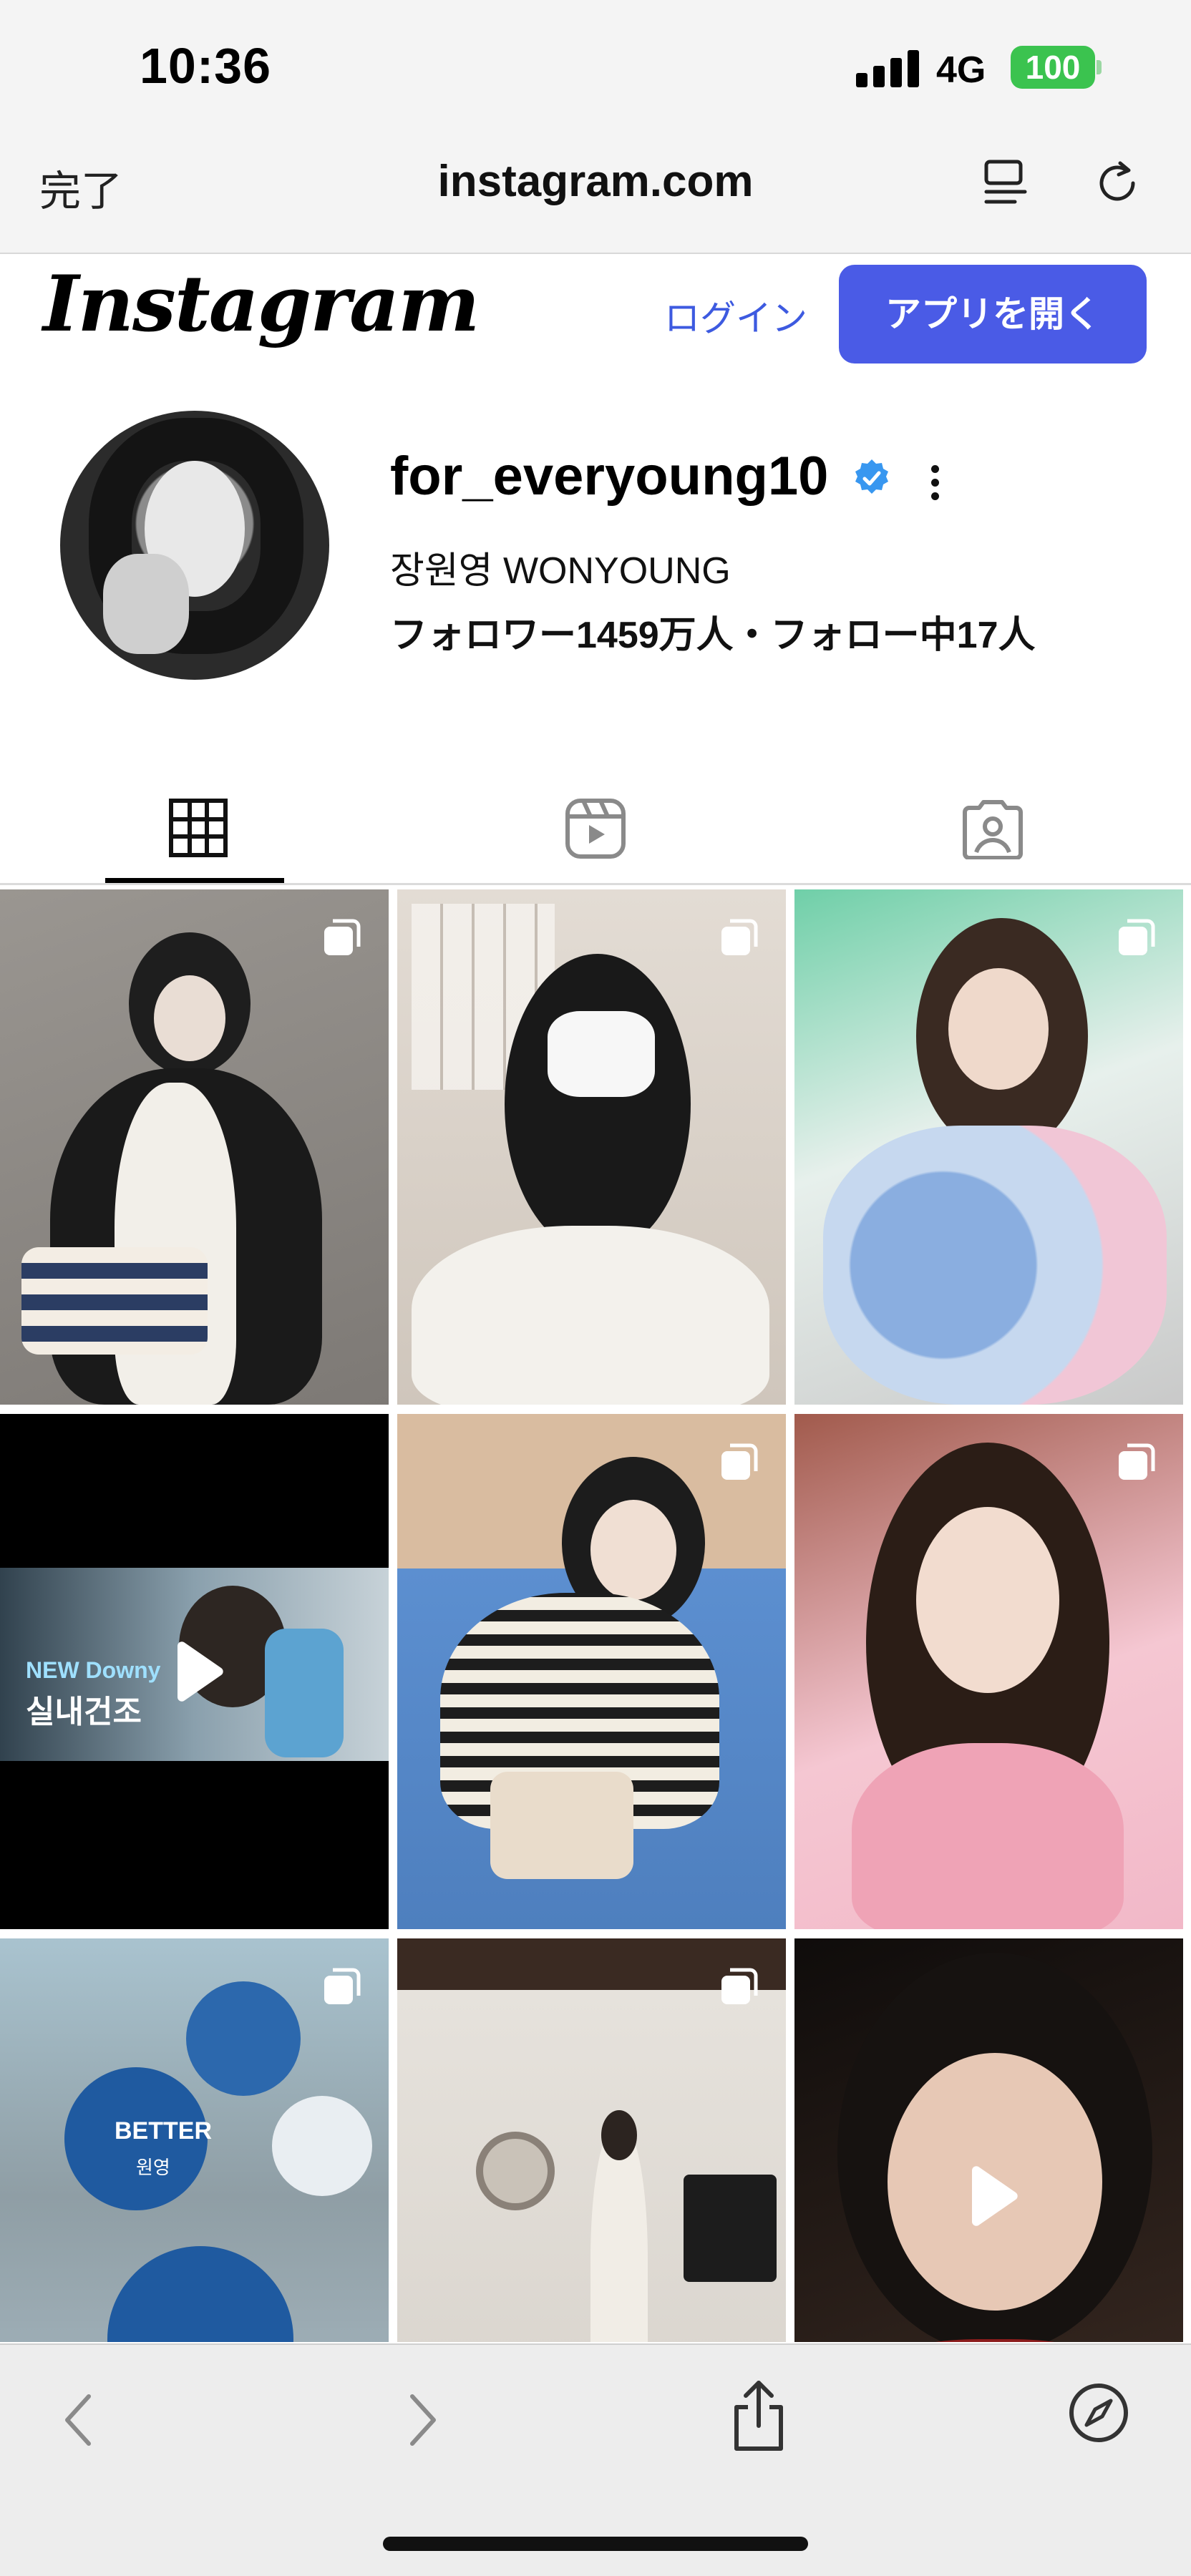  I want to click on reels-icon, so click(595, 829).